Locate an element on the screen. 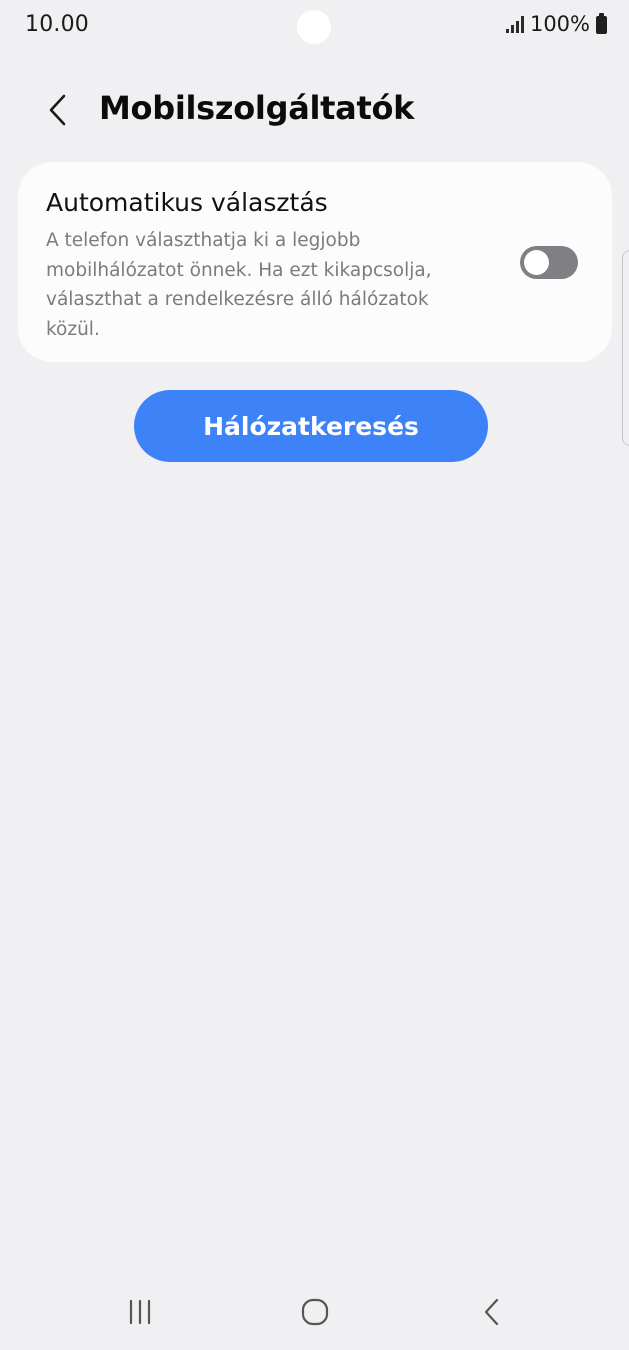 The height and width of the screenshot is (1350, 629). battery-icon is located at coordinates (601, 23).